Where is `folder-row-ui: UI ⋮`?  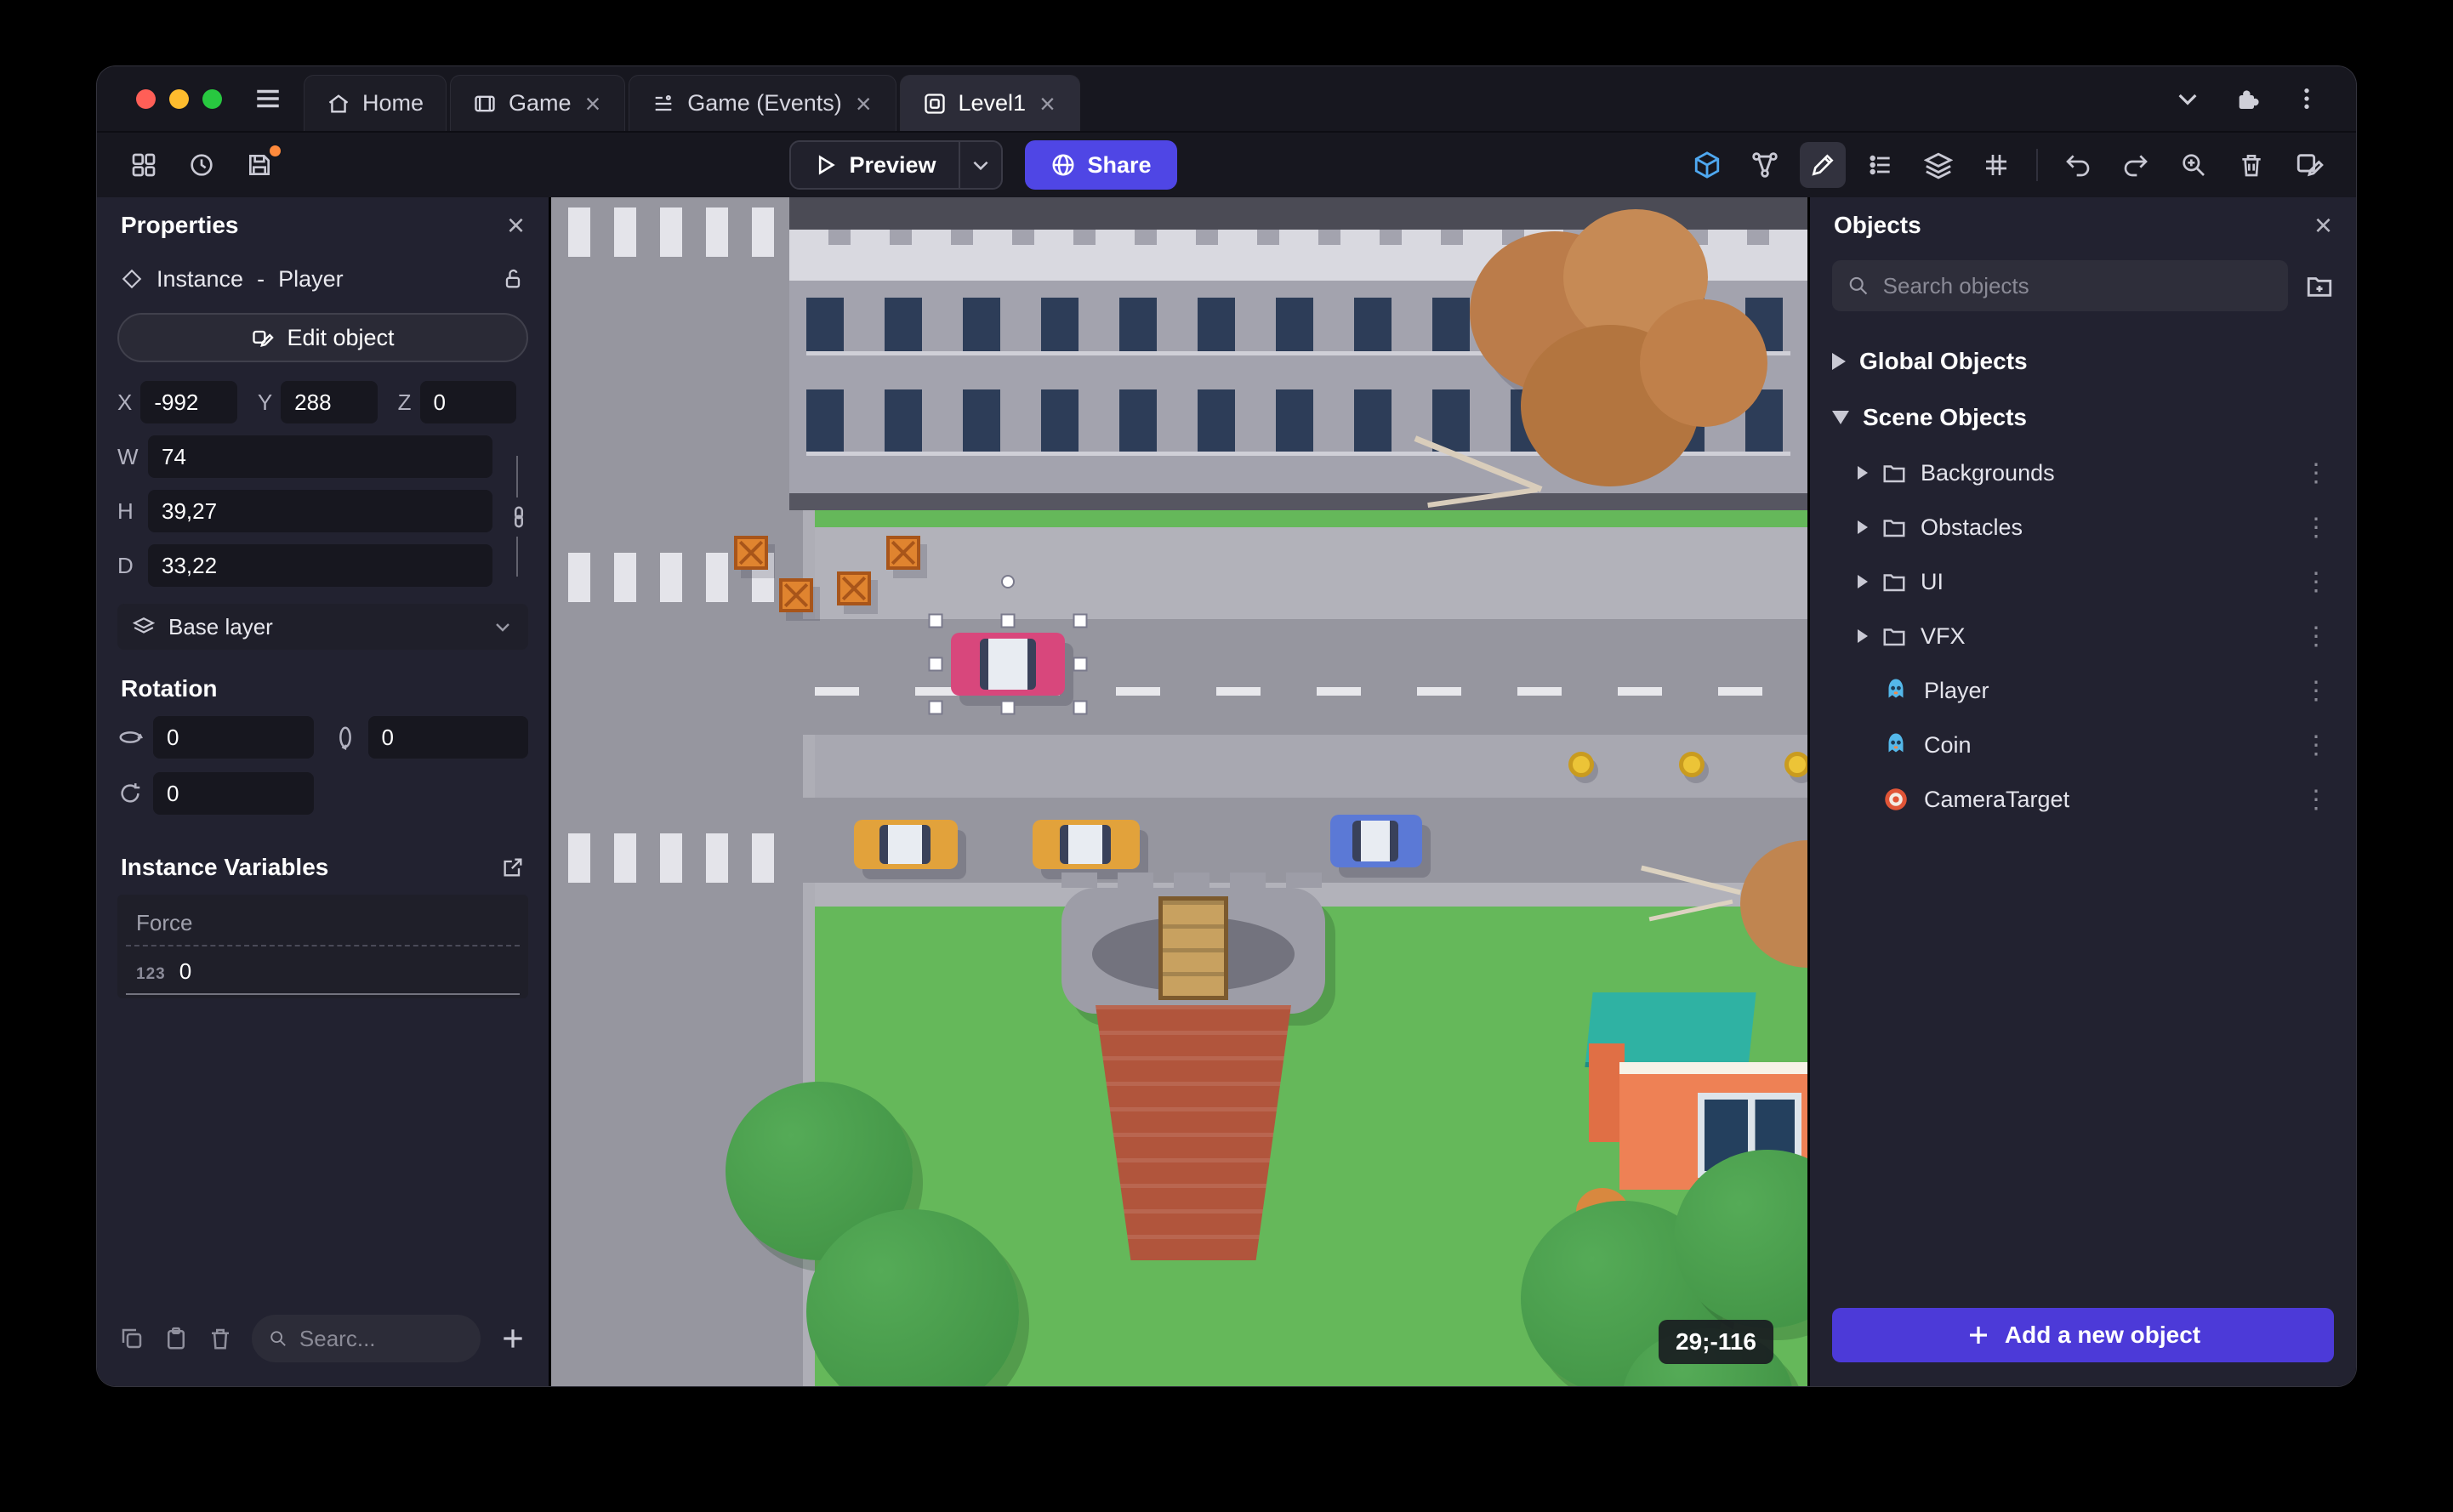 folder-row-ui: UI ⋮ is located at coordinates (2083, 581).